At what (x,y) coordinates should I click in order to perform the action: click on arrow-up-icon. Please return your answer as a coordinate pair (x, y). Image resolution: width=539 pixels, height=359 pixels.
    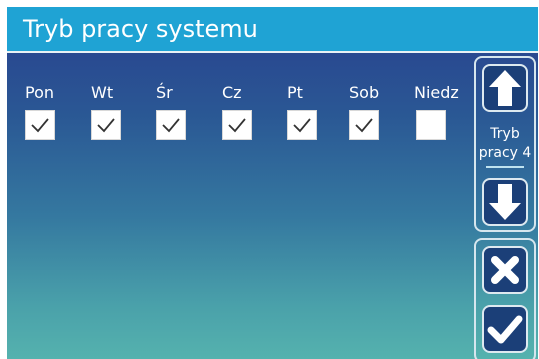
    Looking at the image, I should click on (505, 88).